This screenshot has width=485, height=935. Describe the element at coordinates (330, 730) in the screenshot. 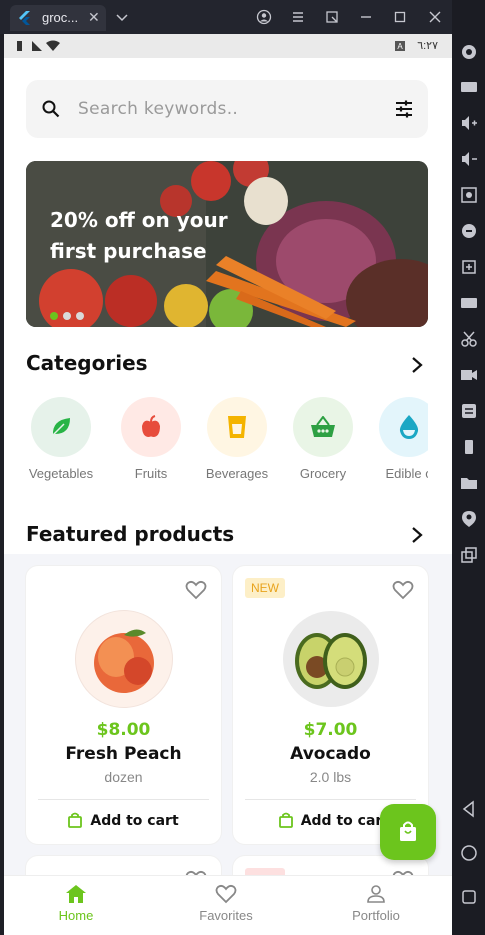

I see `product-price: $7.00` at that location.